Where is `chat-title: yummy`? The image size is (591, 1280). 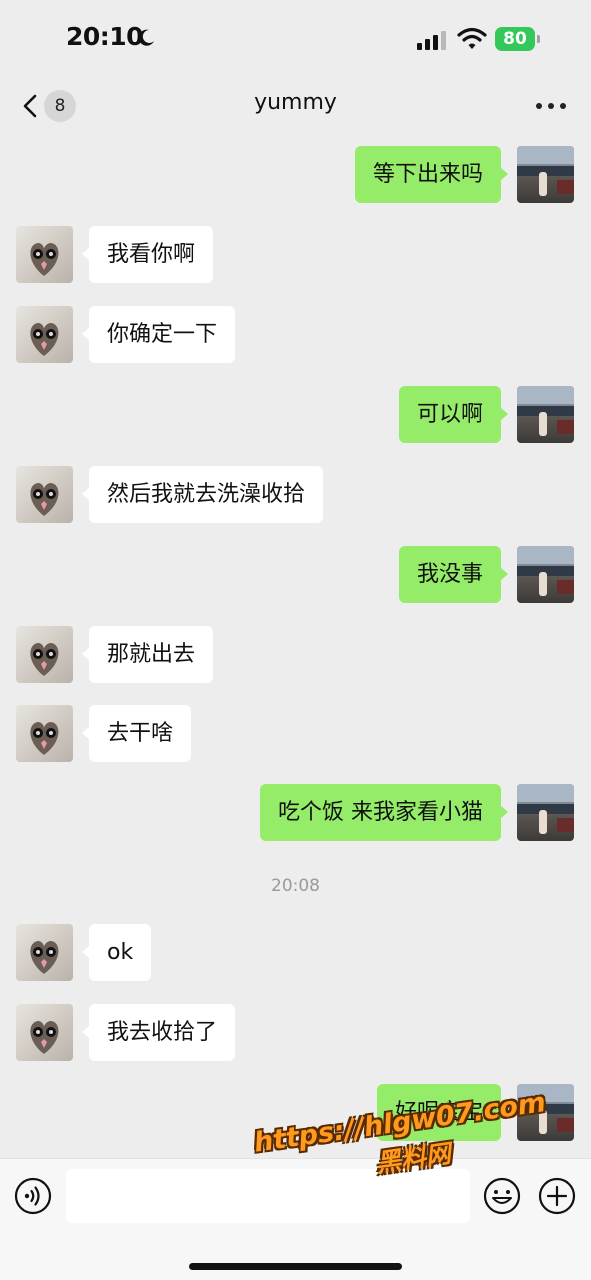 chat-title: yummy is located at coordinates (295, 102).